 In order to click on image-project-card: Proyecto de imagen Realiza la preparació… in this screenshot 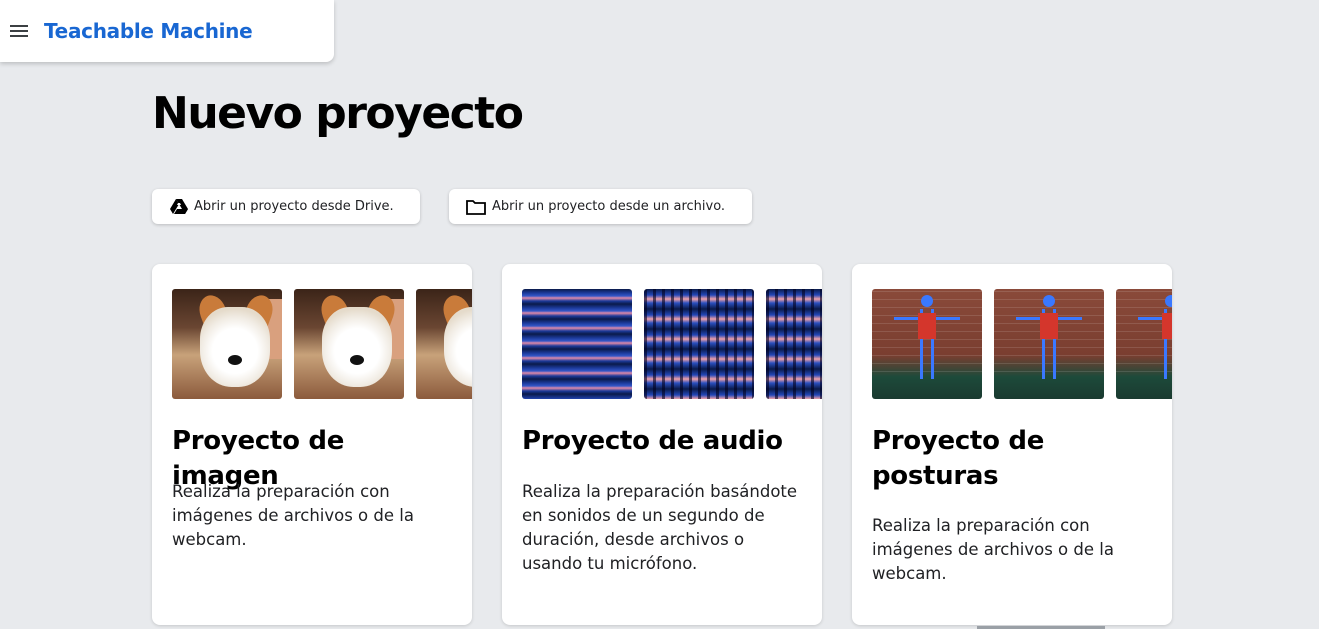, I will do `click(312, 444)`.